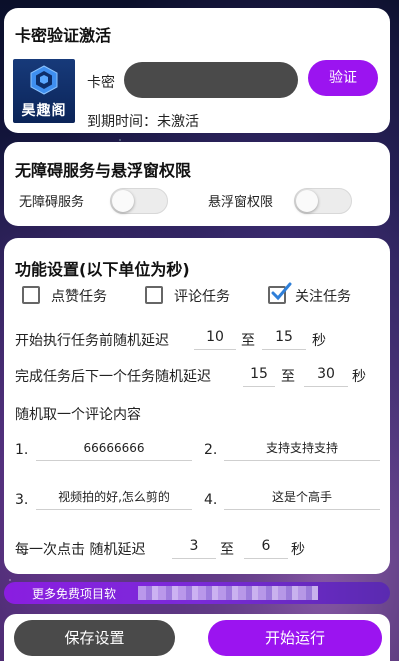 The image size is (399, 661). What do you see at coordinates (143, 122) in the screenshot?
I see `expire-status: 到期时间：未激活` at bounding box center [143, 122].